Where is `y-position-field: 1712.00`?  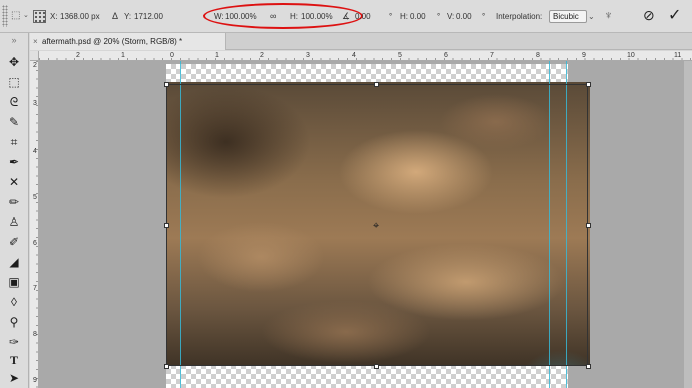
y-position-field: 1712.00 is located at coordinates (148, 17).